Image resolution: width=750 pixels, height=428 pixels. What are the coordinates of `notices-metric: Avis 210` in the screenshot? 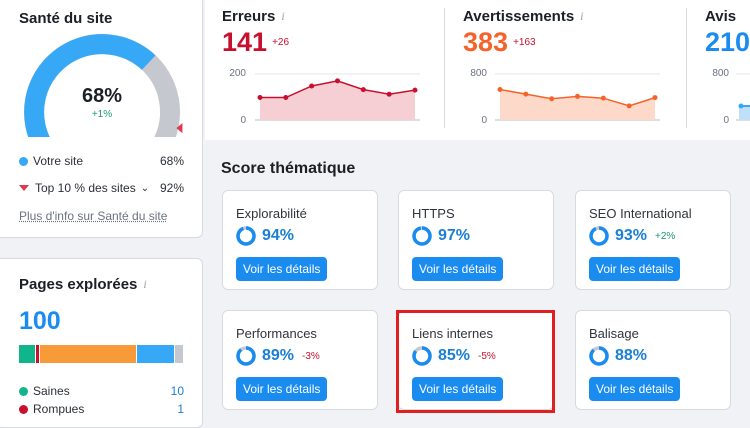 It's located at (727, 33).